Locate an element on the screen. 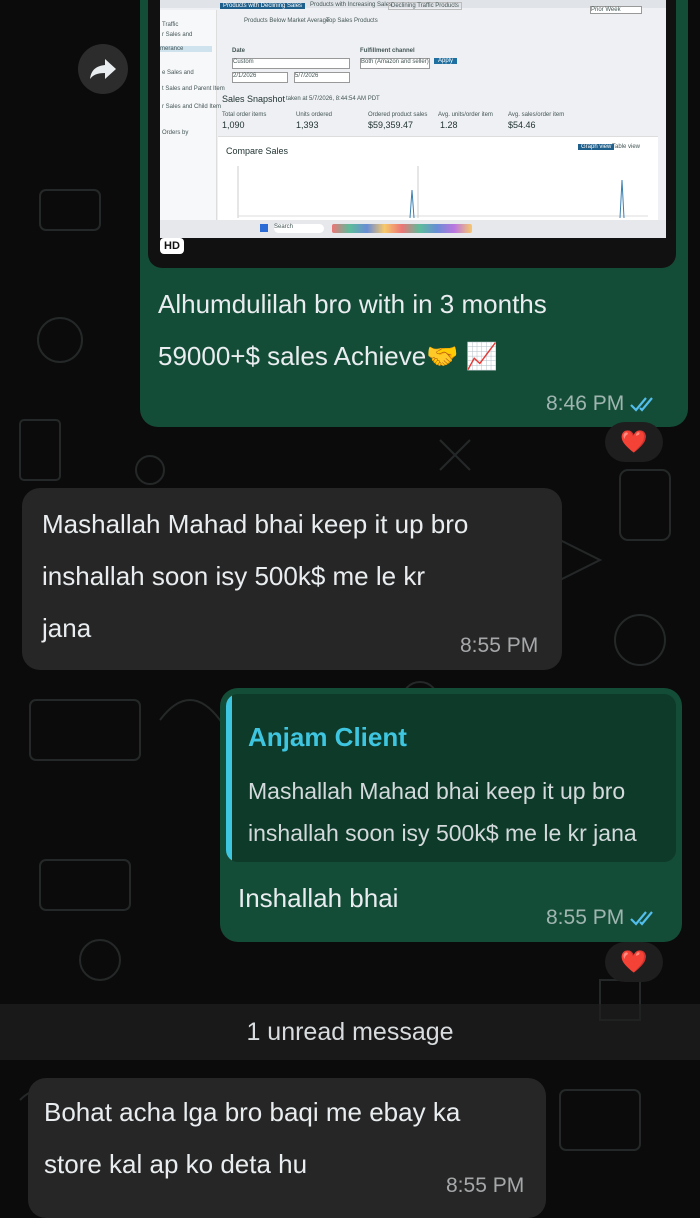 The height and width of the screenshot is (1218, 700). compare-sales-title: Compare Sales is located at coordinates (257, 151).